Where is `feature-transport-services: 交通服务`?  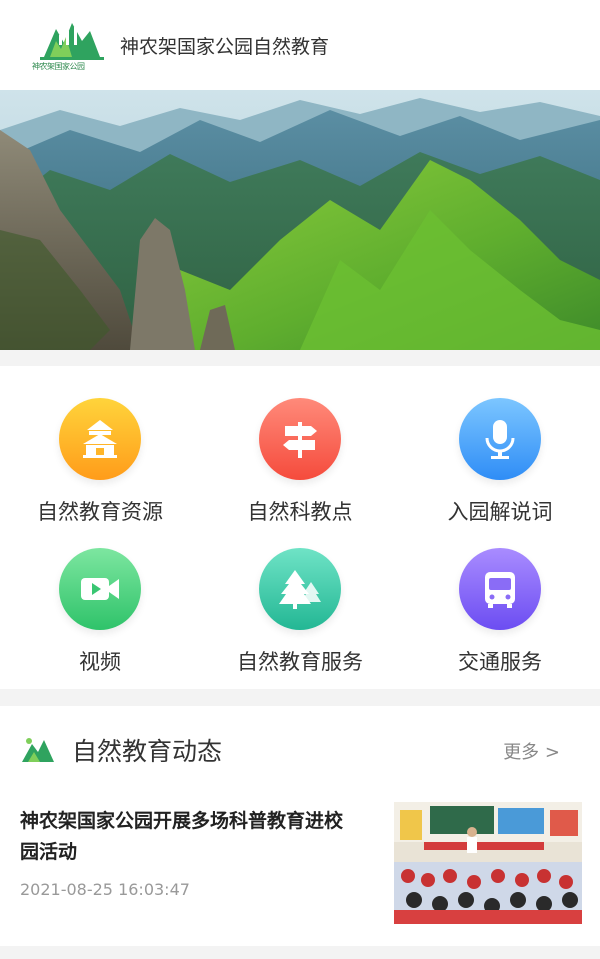
feature-transport-services: 交通服务 is located at coordinates (500, 623).